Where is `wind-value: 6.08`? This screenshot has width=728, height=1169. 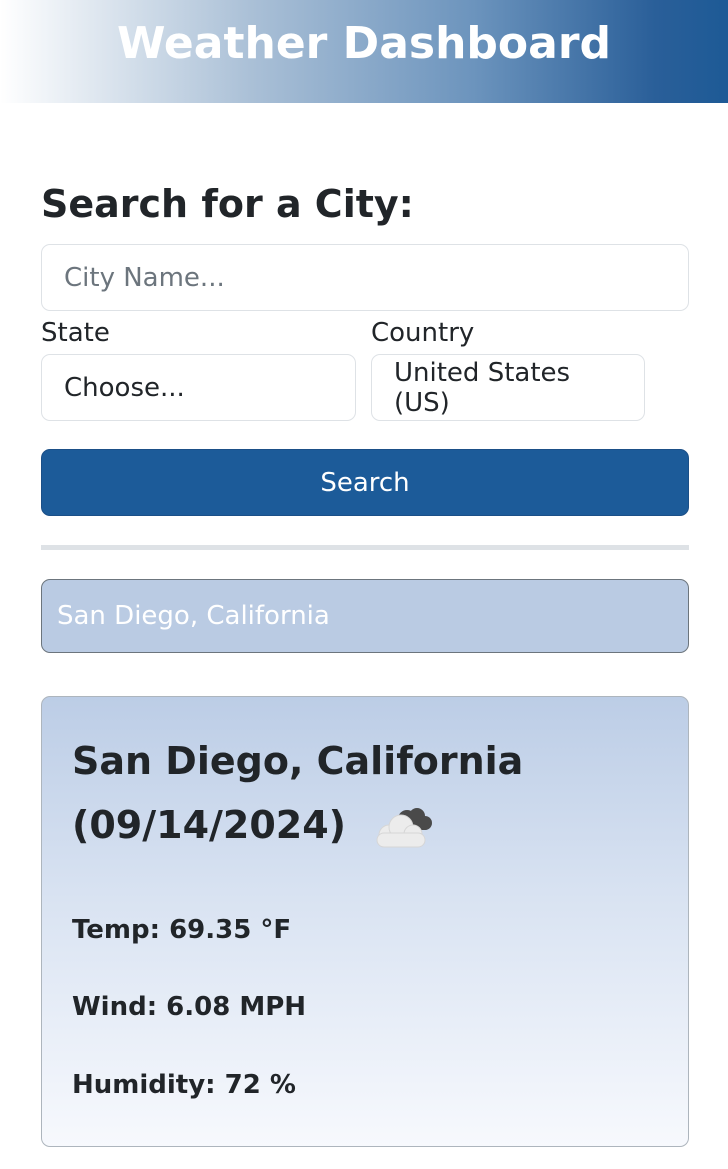 wind-value: 6.08 is located at coordinates (198, 1007).